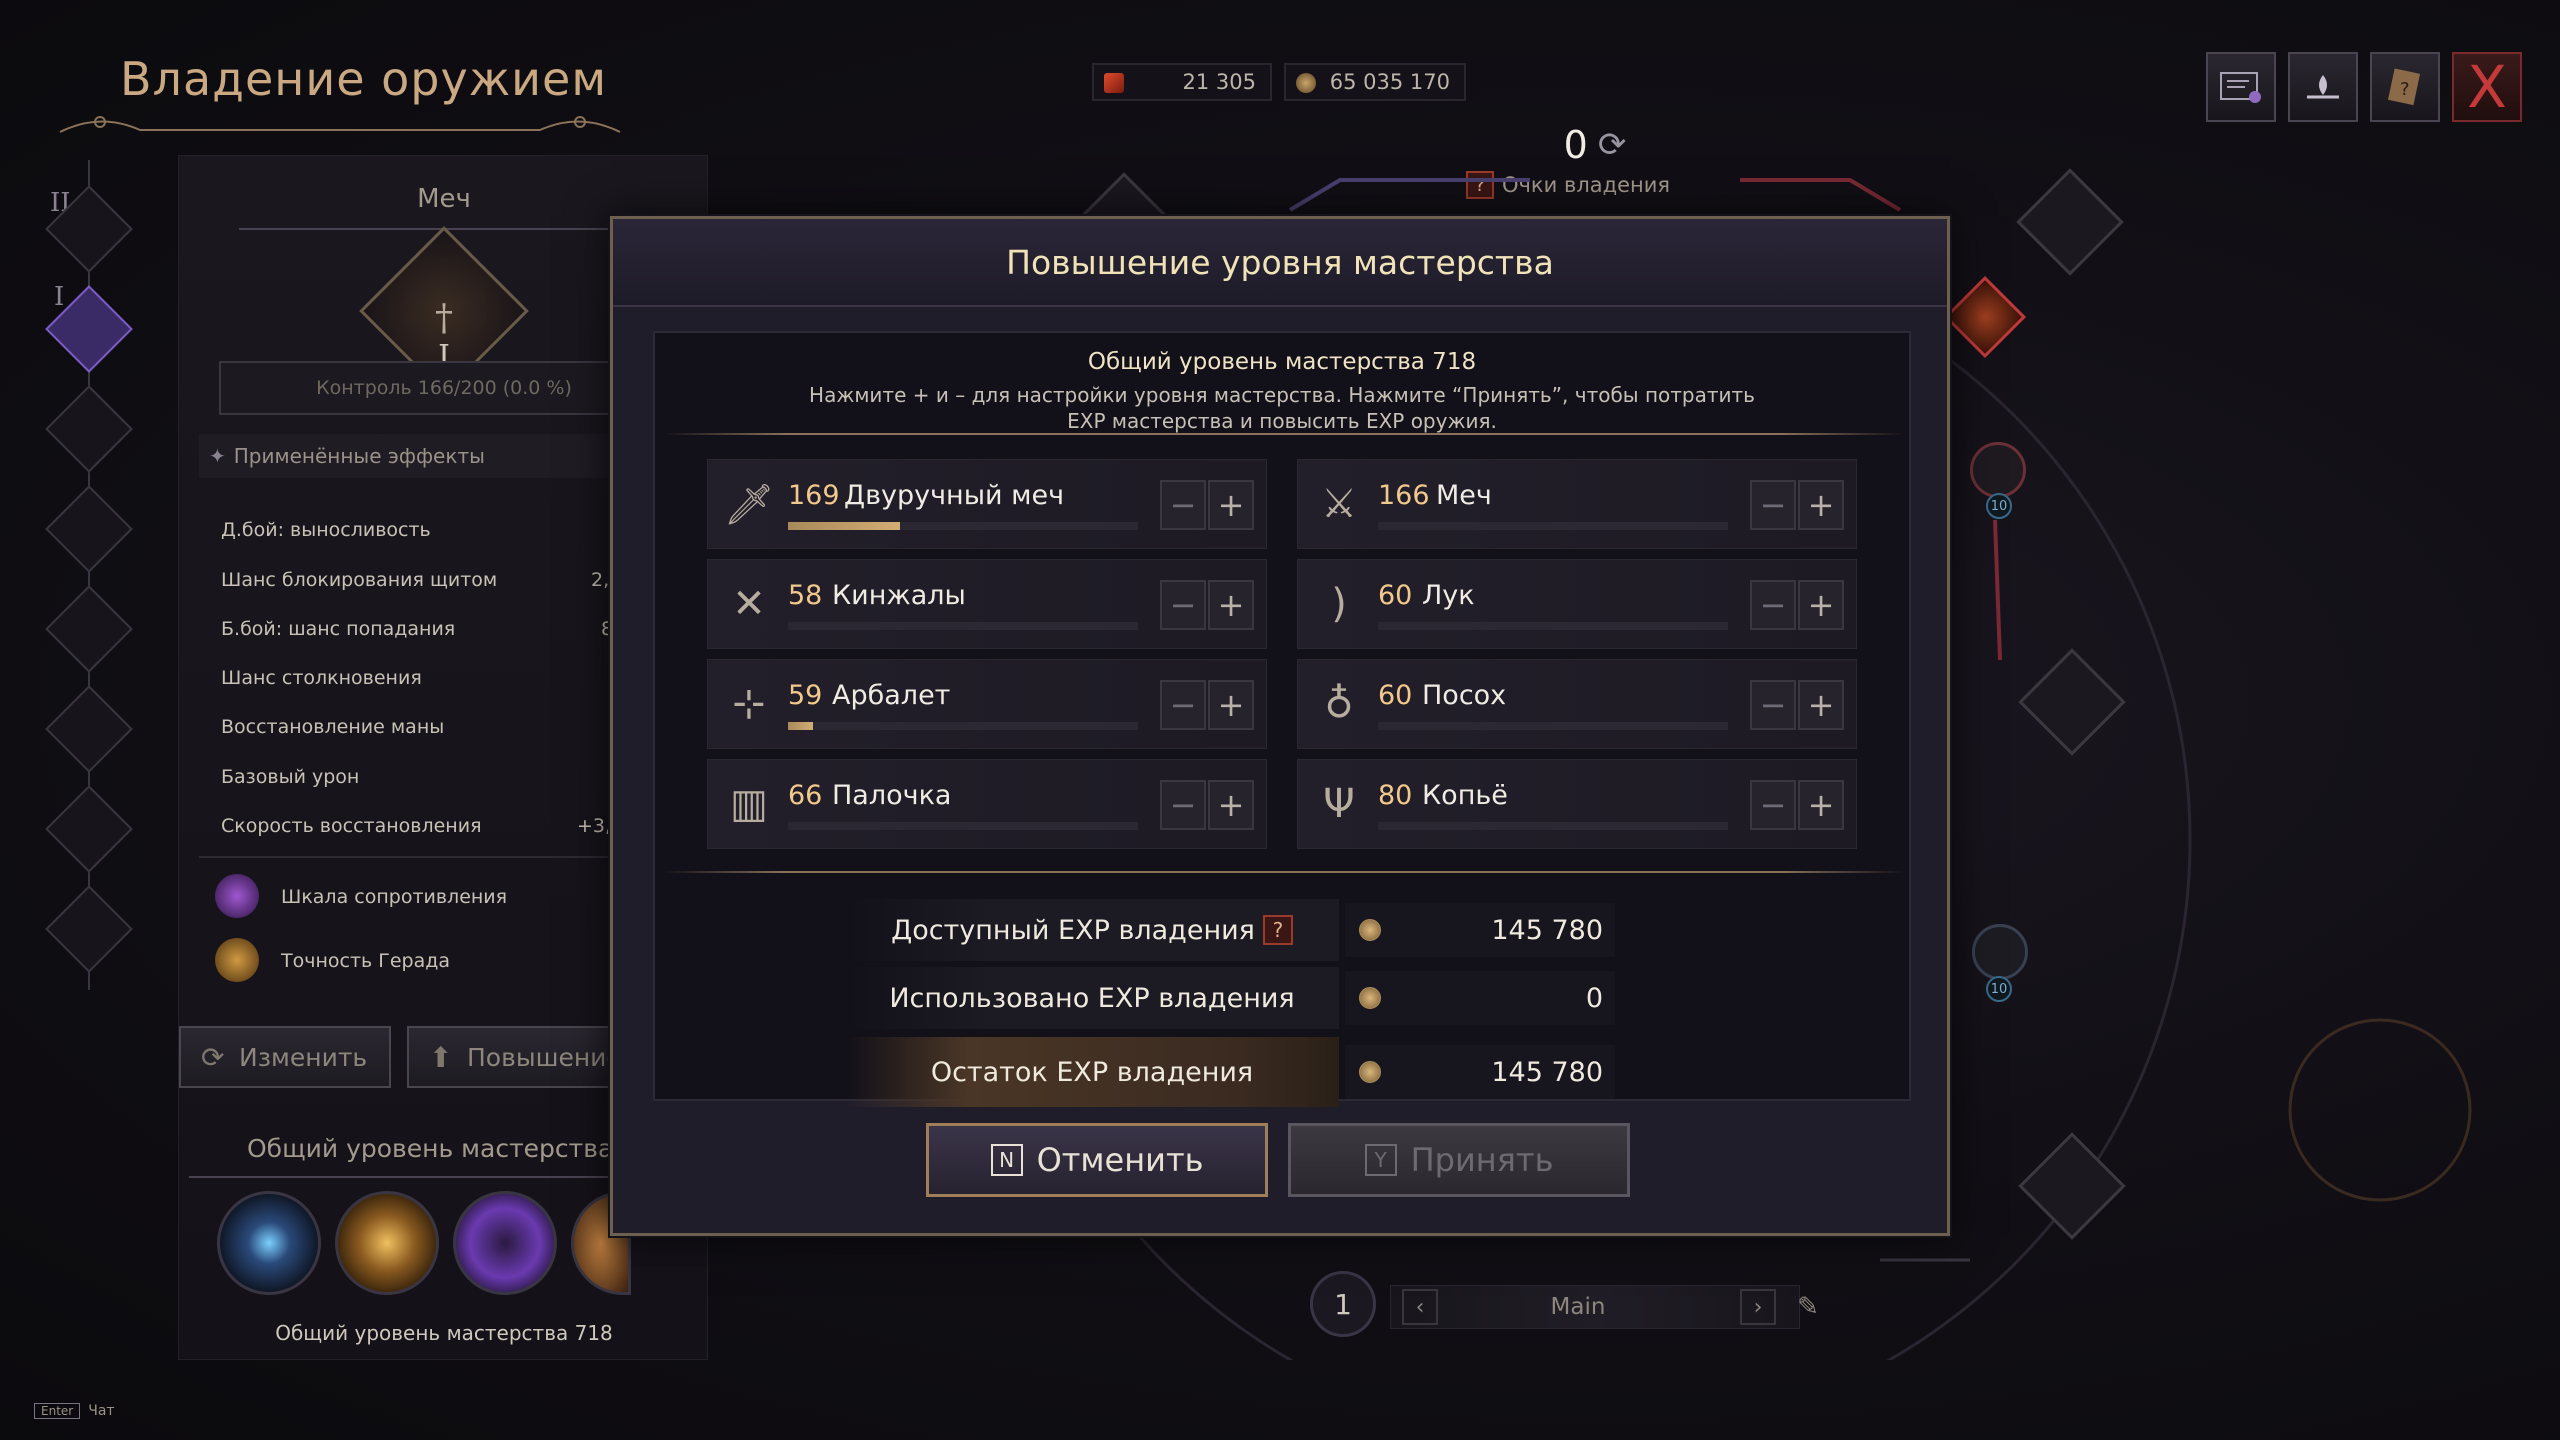  I want to click on stat-label: Скорость восстановления, so click(351, 826).